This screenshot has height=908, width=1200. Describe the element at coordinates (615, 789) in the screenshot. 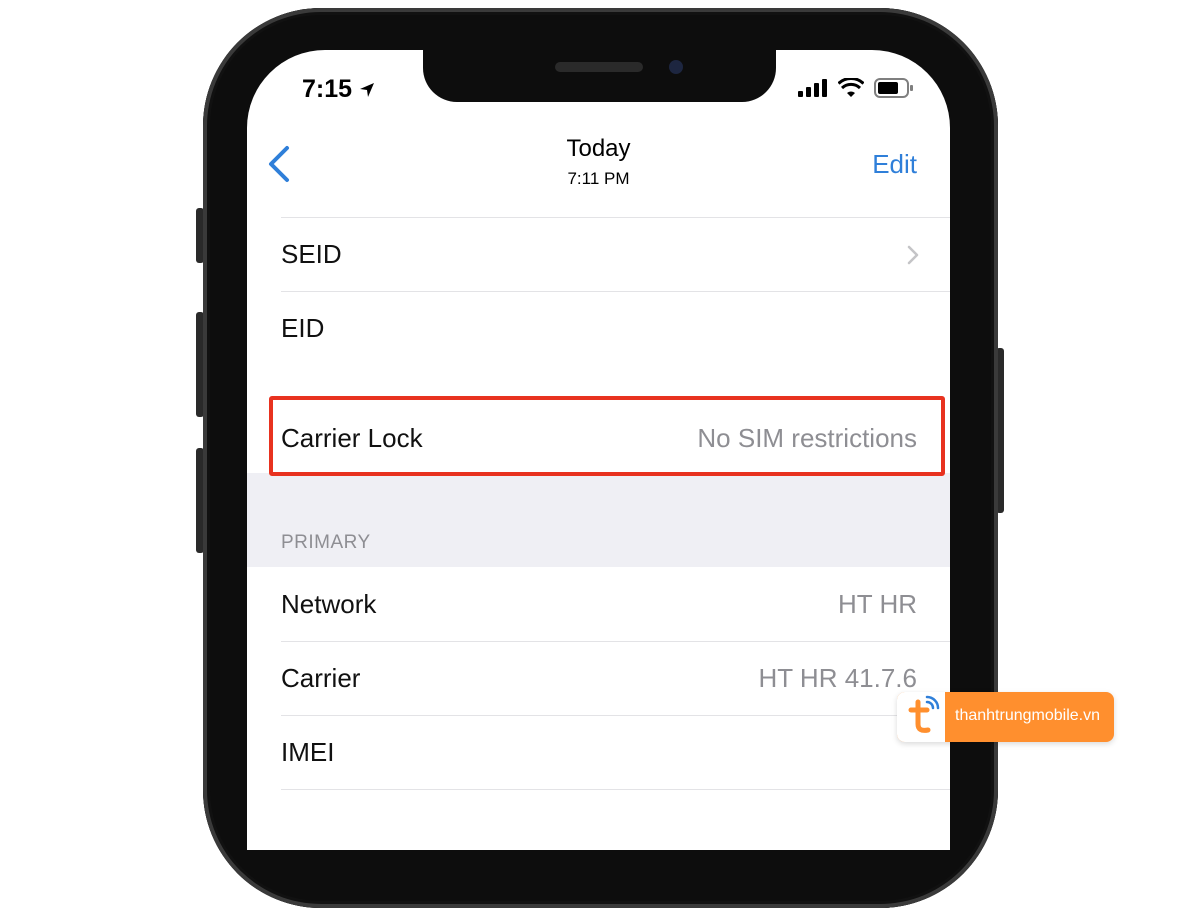

I see `row-separator` at that location.